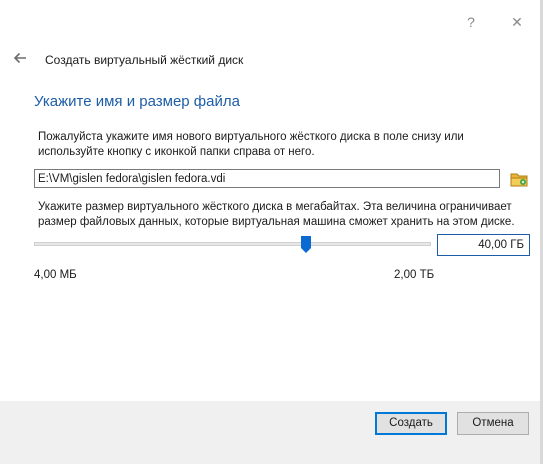 Image resolution: width=543 pixels, height=464 pixels. I want to click on arrow-left-icon, so click(20, 58).